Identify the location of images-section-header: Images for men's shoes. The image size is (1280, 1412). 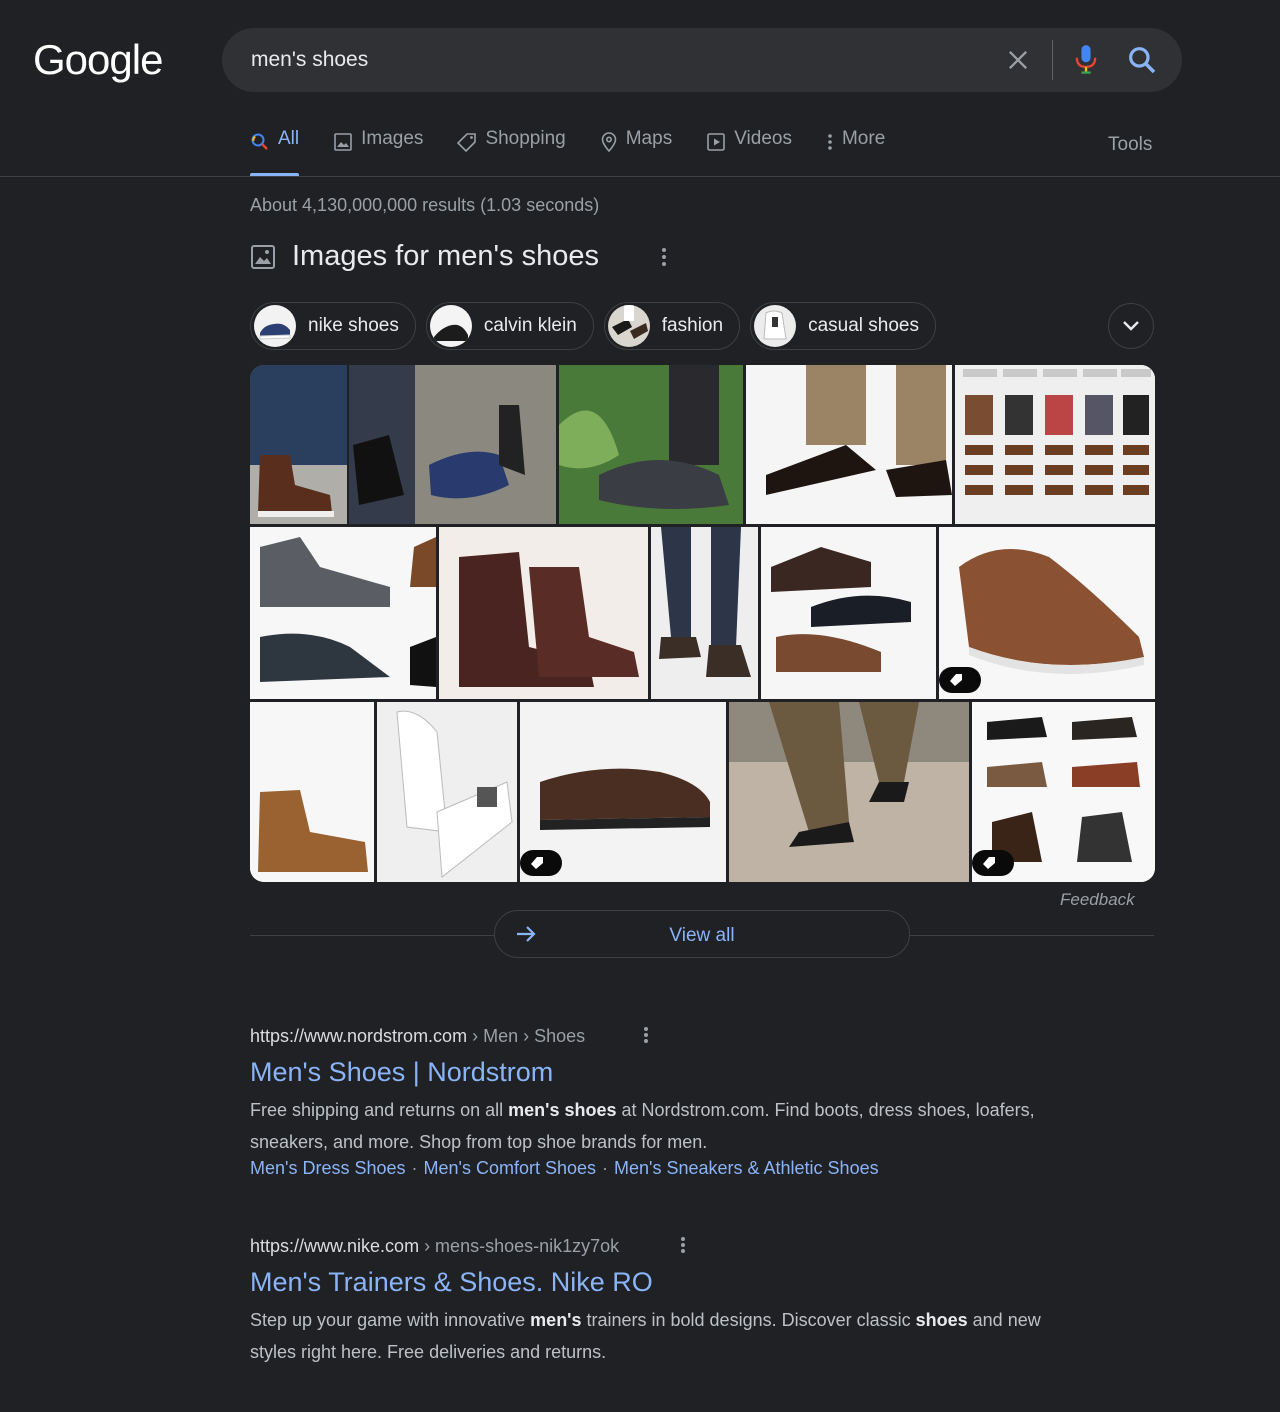
(458, 256).